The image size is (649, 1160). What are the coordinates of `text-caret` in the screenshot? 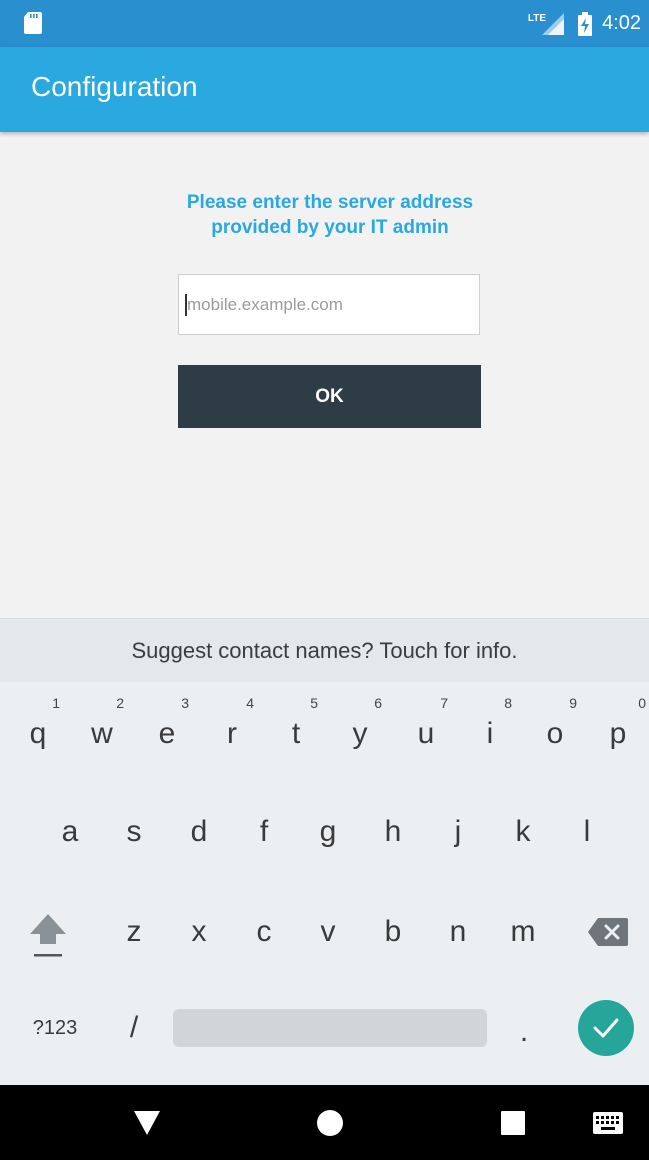 It's located at (186, 305).